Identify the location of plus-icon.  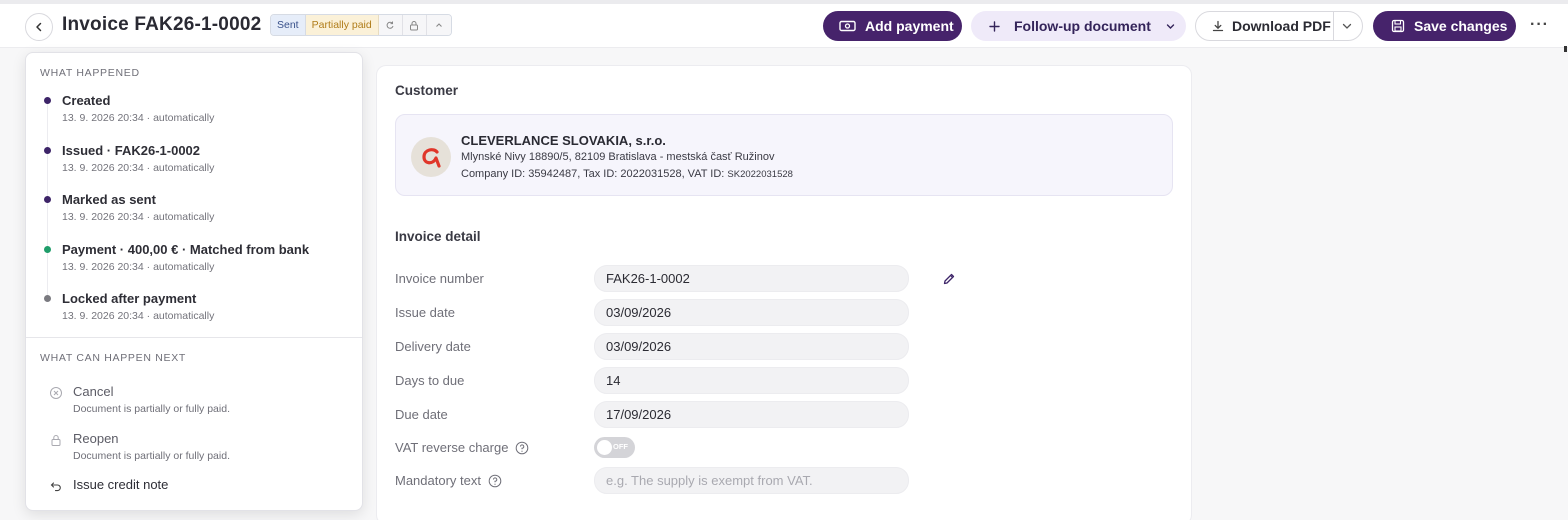
(994, 26).